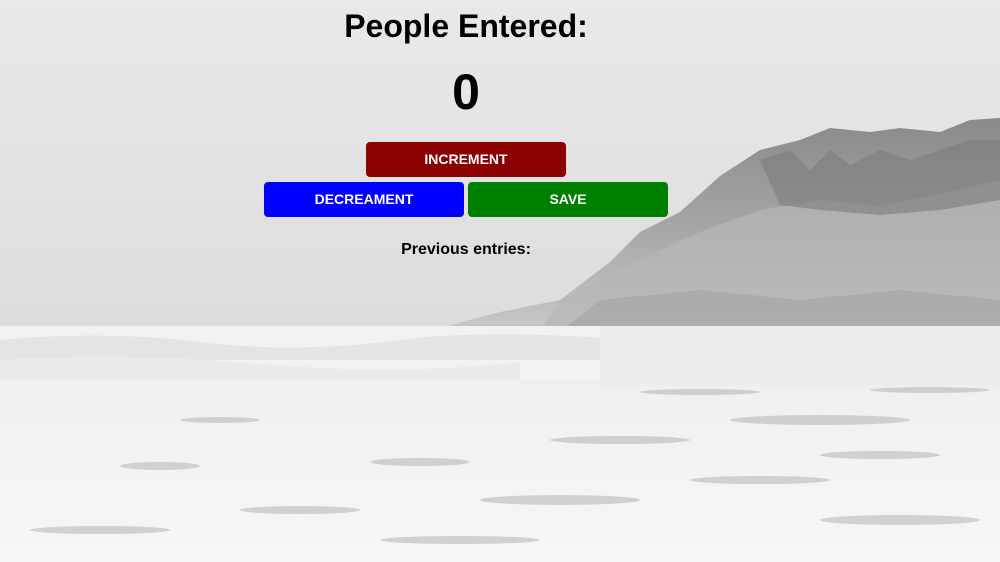 This screenshot has width=1000, height=562. What do you see at coordinates (466, 159) in the screenshot?
I see `increment-button: INCREMENT` at bounding box center [466, 159].